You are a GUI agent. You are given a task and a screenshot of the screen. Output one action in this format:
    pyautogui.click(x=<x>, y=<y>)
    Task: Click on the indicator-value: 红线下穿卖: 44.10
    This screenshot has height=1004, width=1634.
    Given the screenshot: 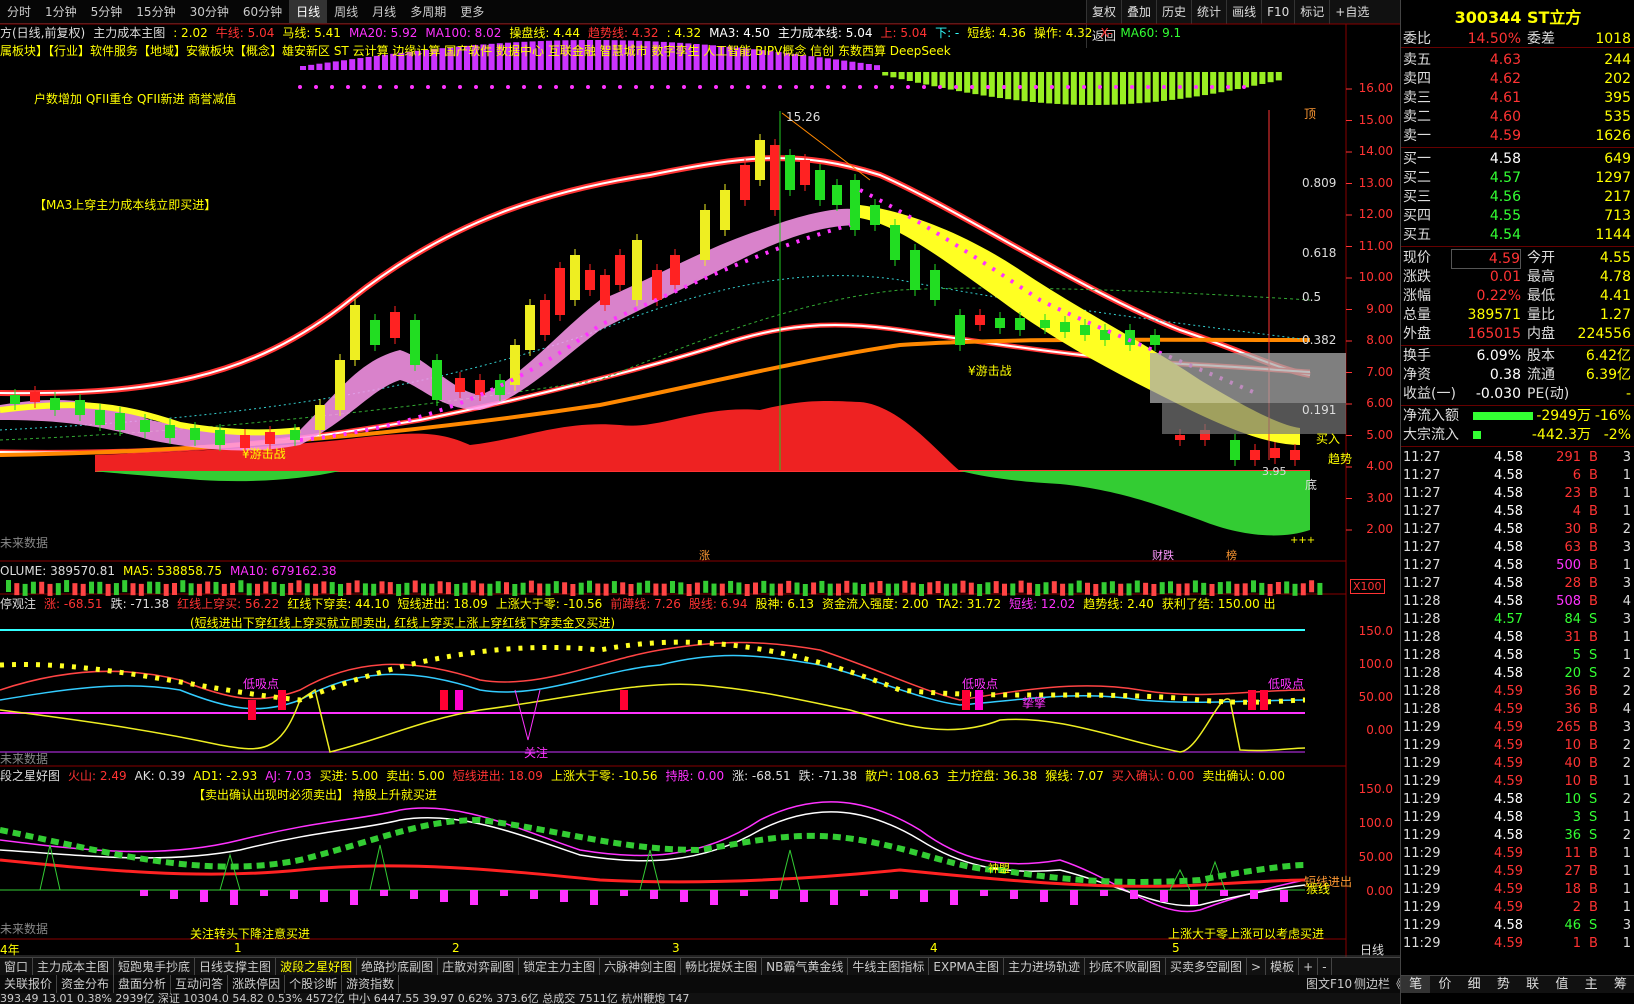 What is the action you would take?
    pyautogui.click(x=338, y=604)
    